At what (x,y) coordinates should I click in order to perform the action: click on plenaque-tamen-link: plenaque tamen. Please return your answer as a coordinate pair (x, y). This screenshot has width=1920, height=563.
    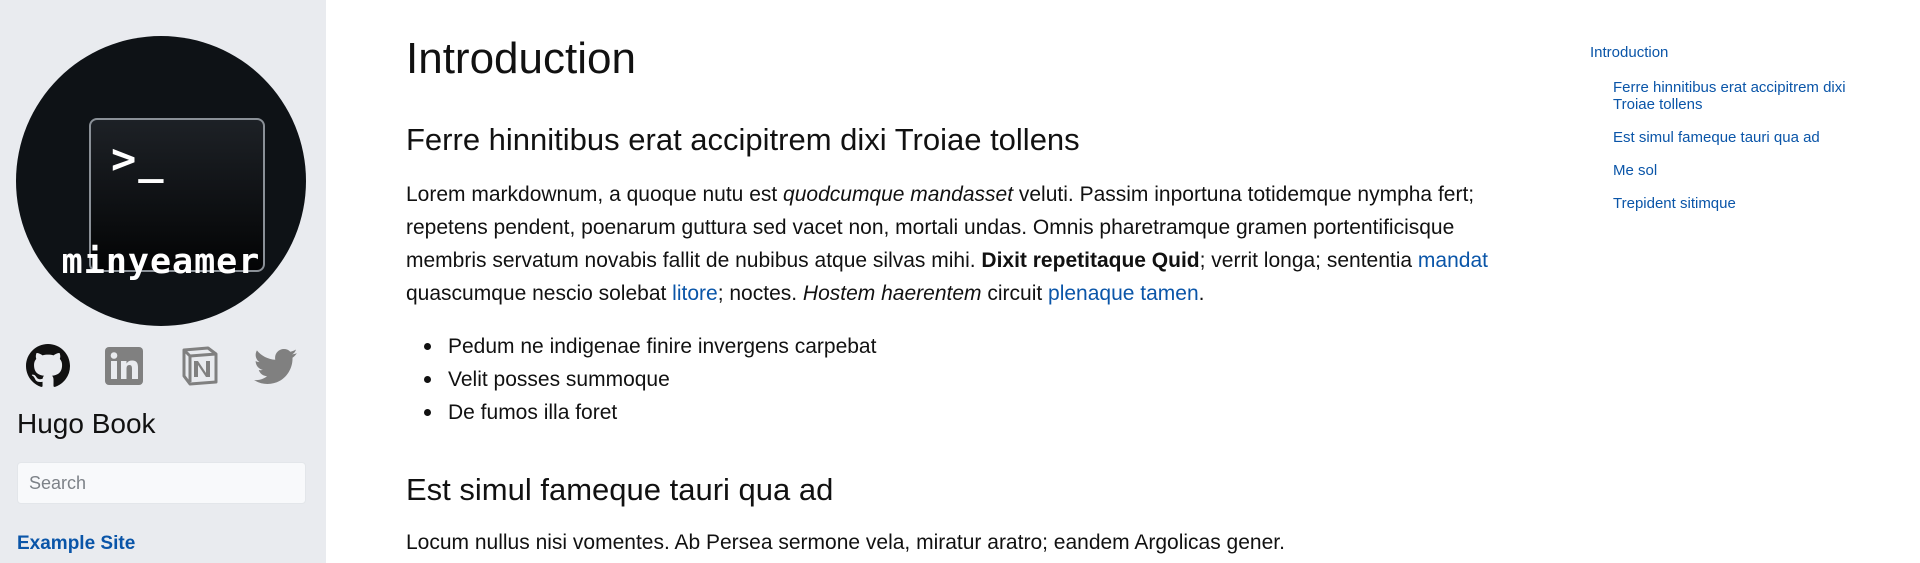
    Looking at the image, I should click on (1123, 293).